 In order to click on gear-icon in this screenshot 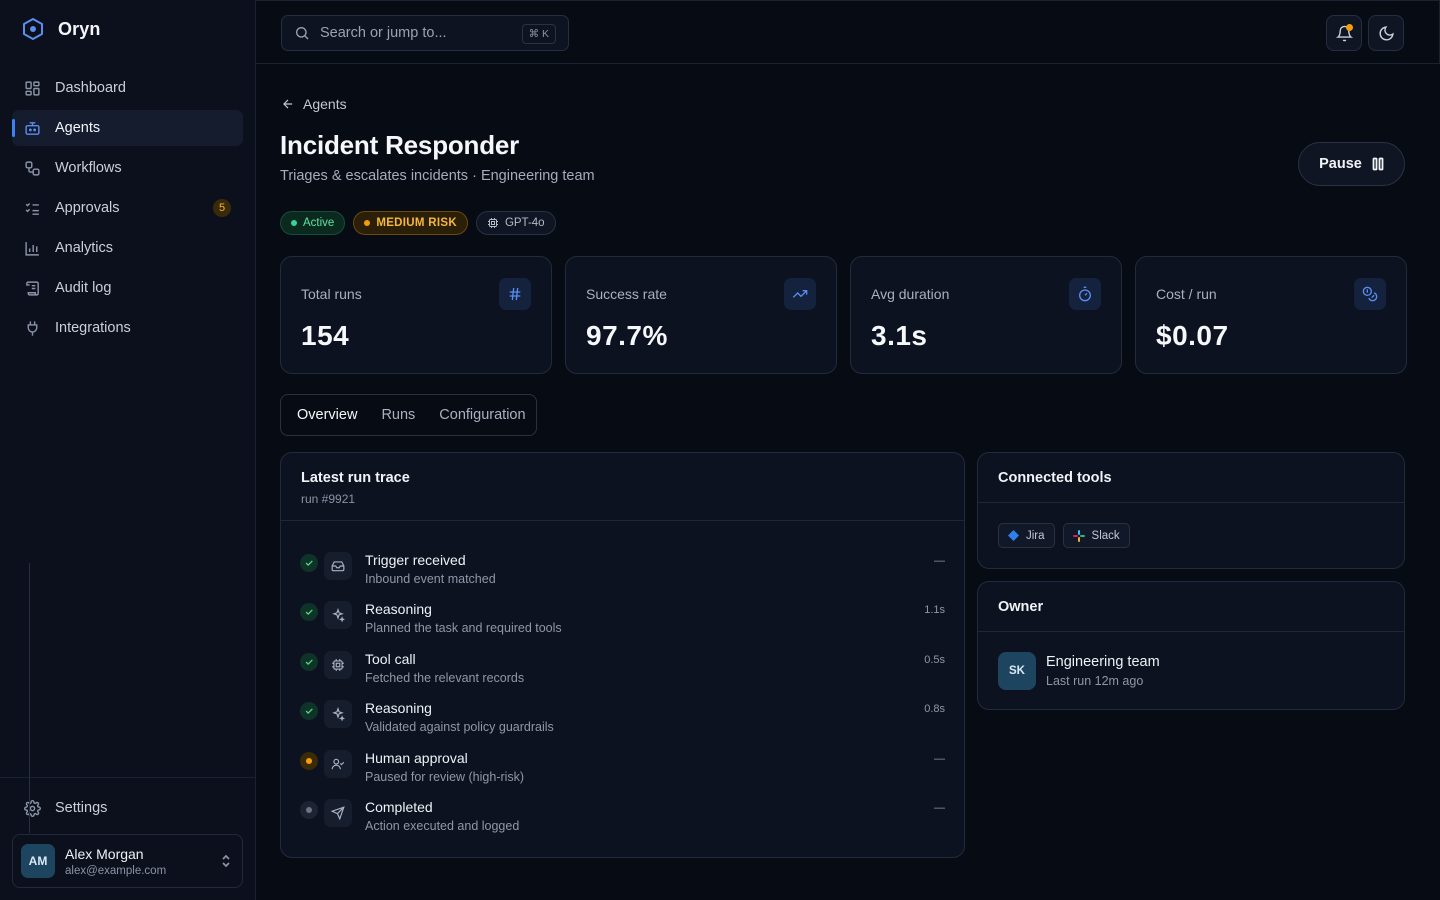, I will do `click(32, 808)`.